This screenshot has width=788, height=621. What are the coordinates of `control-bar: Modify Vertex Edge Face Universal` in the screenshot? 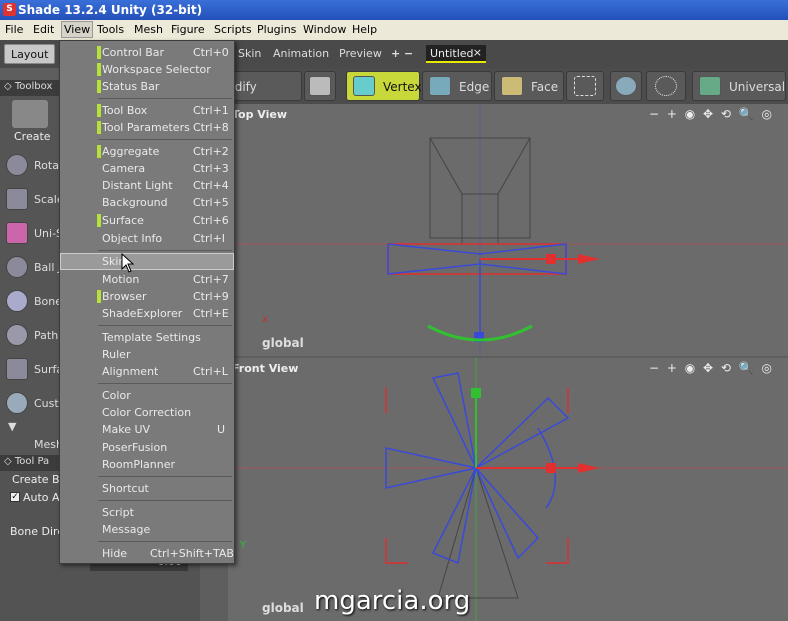 It's located at (494, 86).